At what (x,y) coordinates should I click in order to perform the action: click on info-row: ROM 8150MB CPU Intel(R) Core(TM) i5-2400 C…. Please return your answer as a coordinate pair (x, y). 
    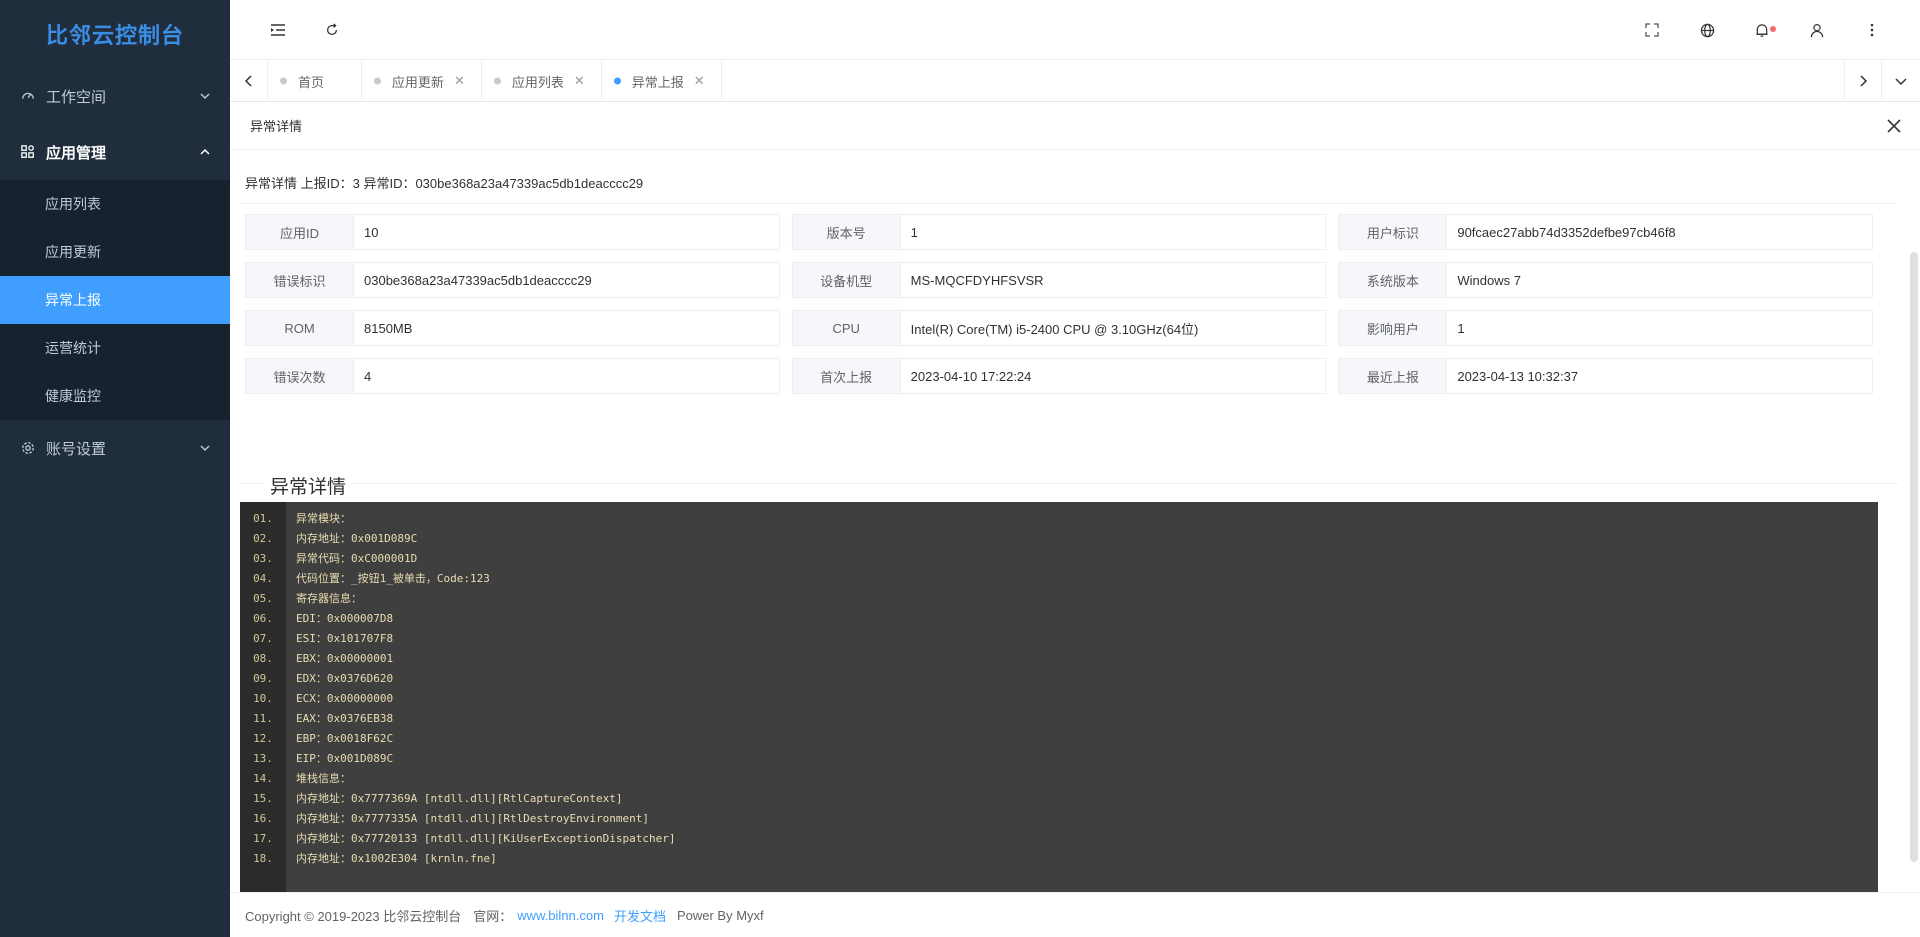
    Looking at the image, I should click on (1059, 328).